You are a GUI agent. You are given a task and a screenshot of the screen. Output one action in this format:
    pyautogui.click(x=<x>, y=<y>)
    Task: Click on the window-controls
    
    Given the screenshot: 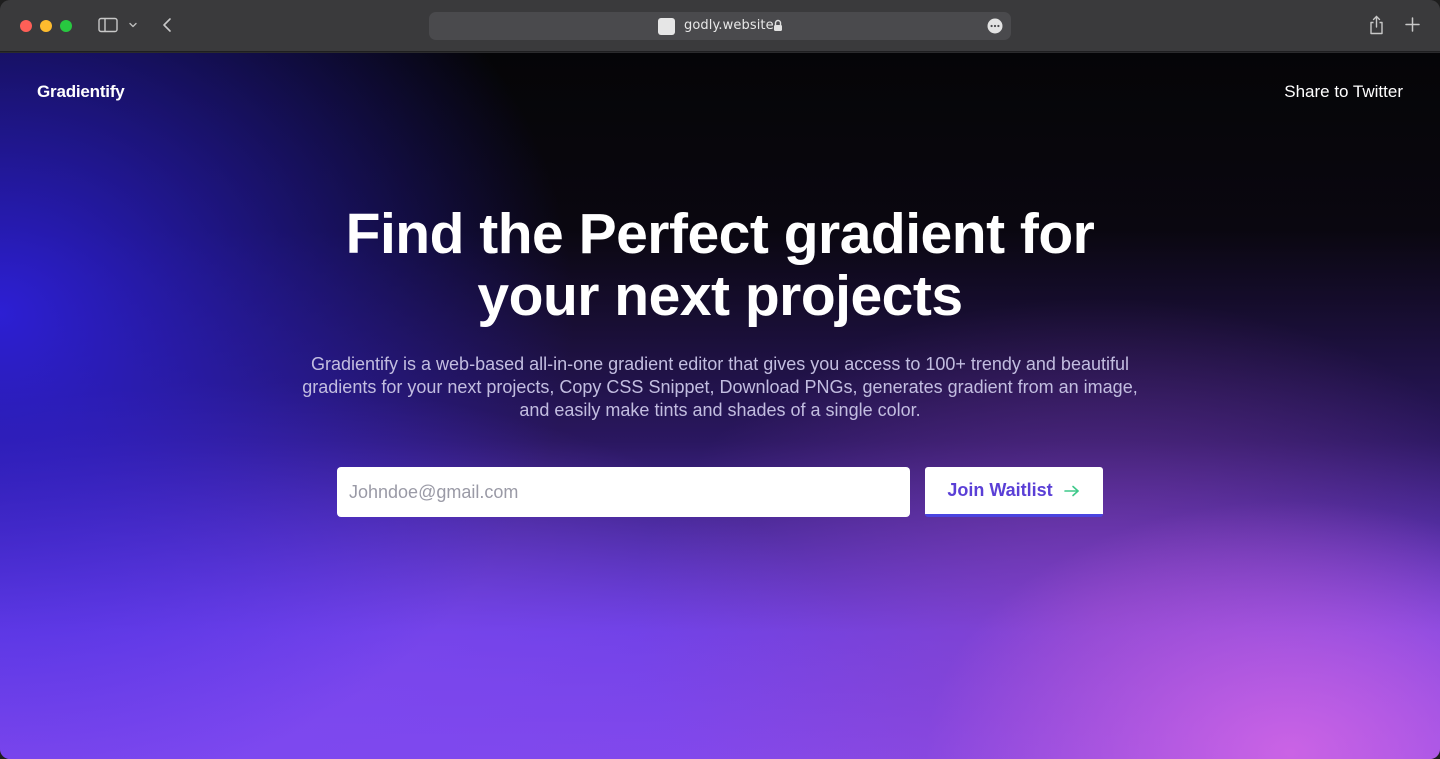 What is the action you would take?
    pyautogui.click(x=46, y=26)
    